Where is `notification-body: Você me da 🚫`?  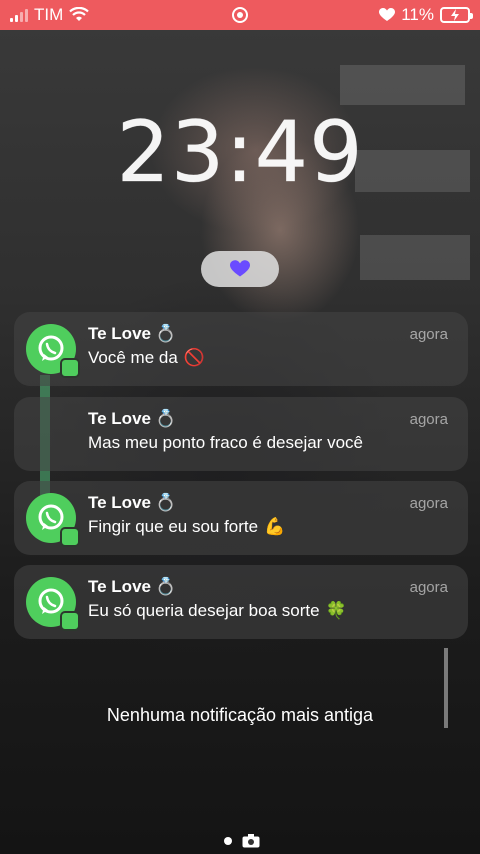
notification-body: Você me da 🚫 is located at coordinates (146, 357).